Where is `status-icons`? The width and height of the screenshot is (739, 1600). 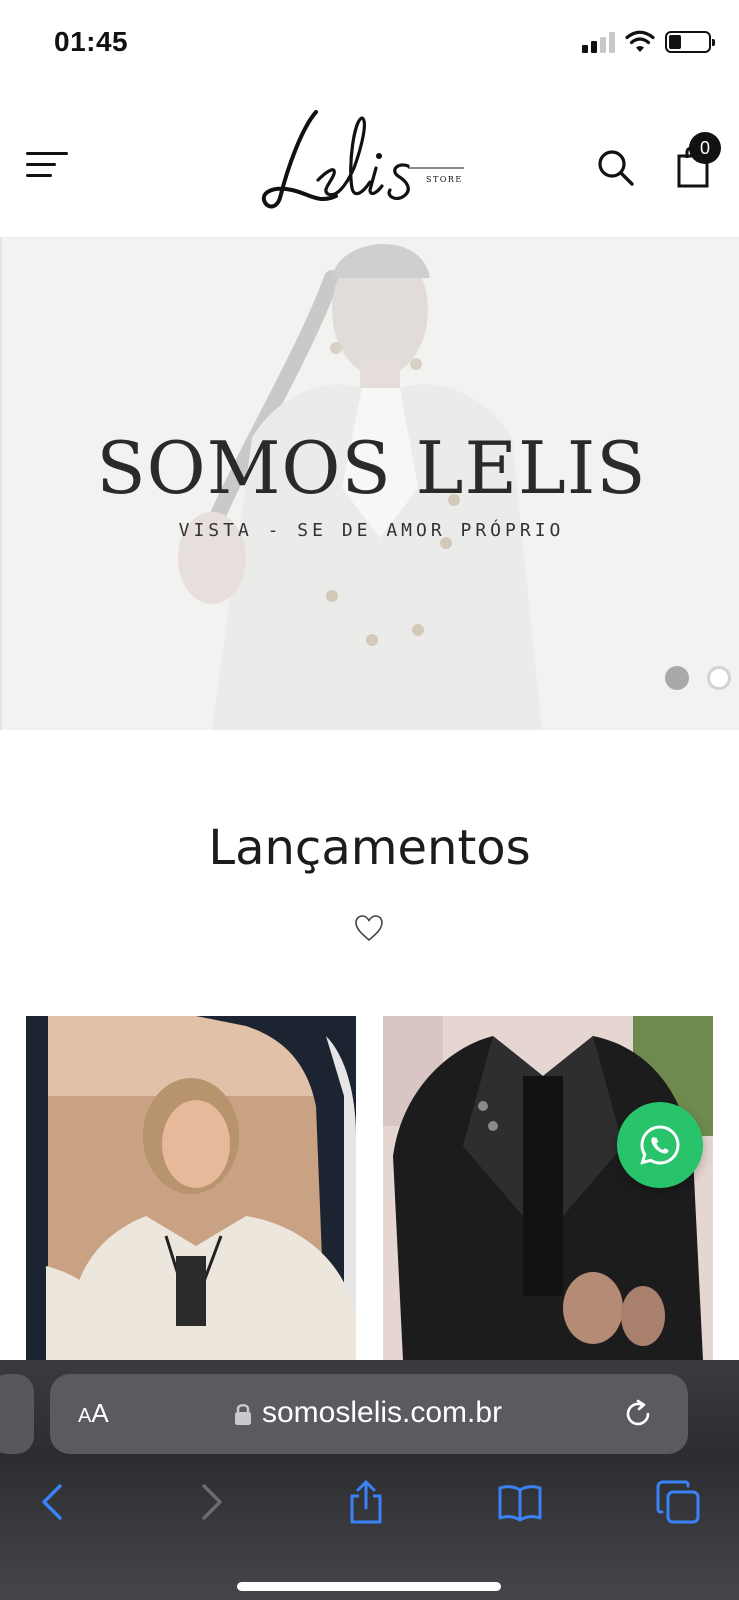 status-icons is located at coordinates (648, 42).